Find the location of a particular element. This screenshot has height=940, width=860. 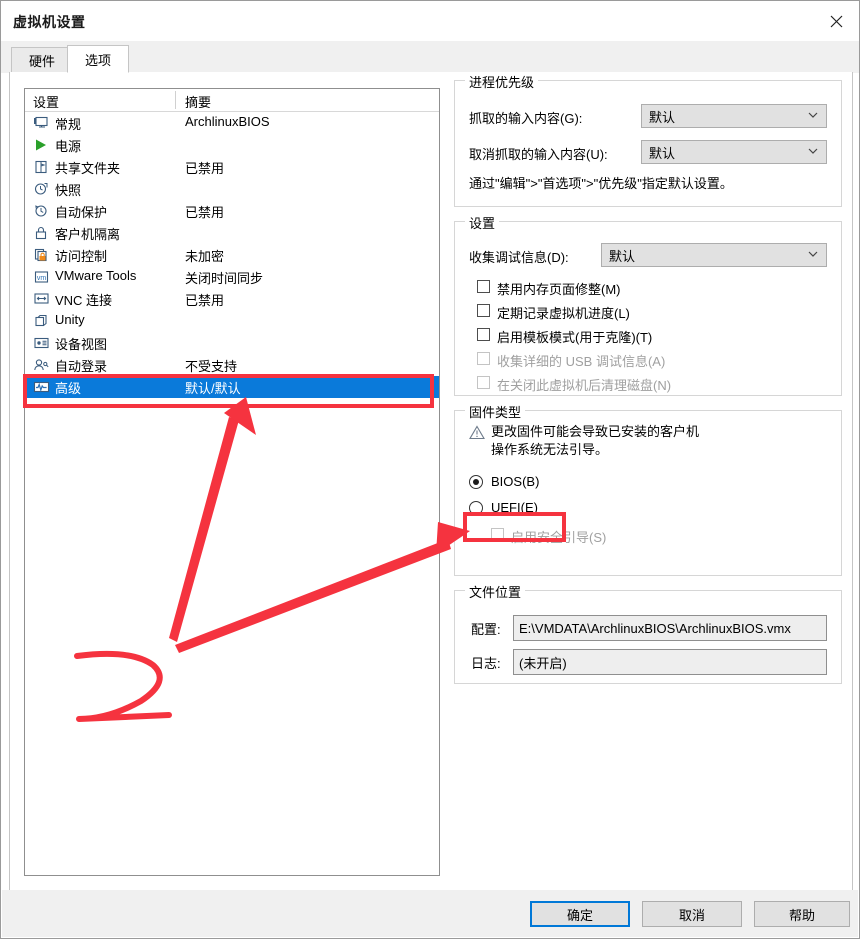

checkbox-log-progress is located at coordinates (483, 310).